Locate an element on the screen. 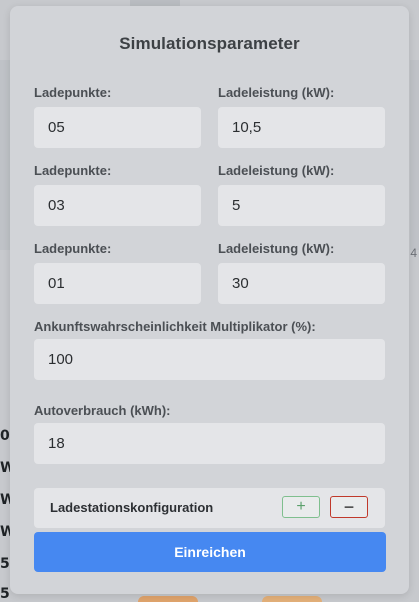 The image size is (419, 602). consumption-label: Autoverbrauch (kWh): is located at coordinates (102, 410).